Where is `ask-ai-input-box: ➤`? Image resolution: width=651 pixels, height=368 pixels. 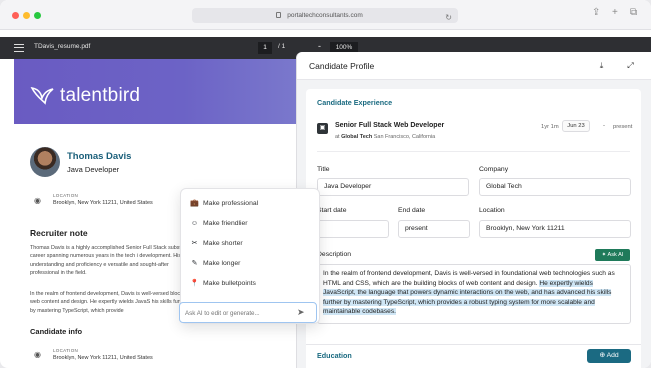
ask-ai-input-box: ➤ is located at coordinates (248, 312).